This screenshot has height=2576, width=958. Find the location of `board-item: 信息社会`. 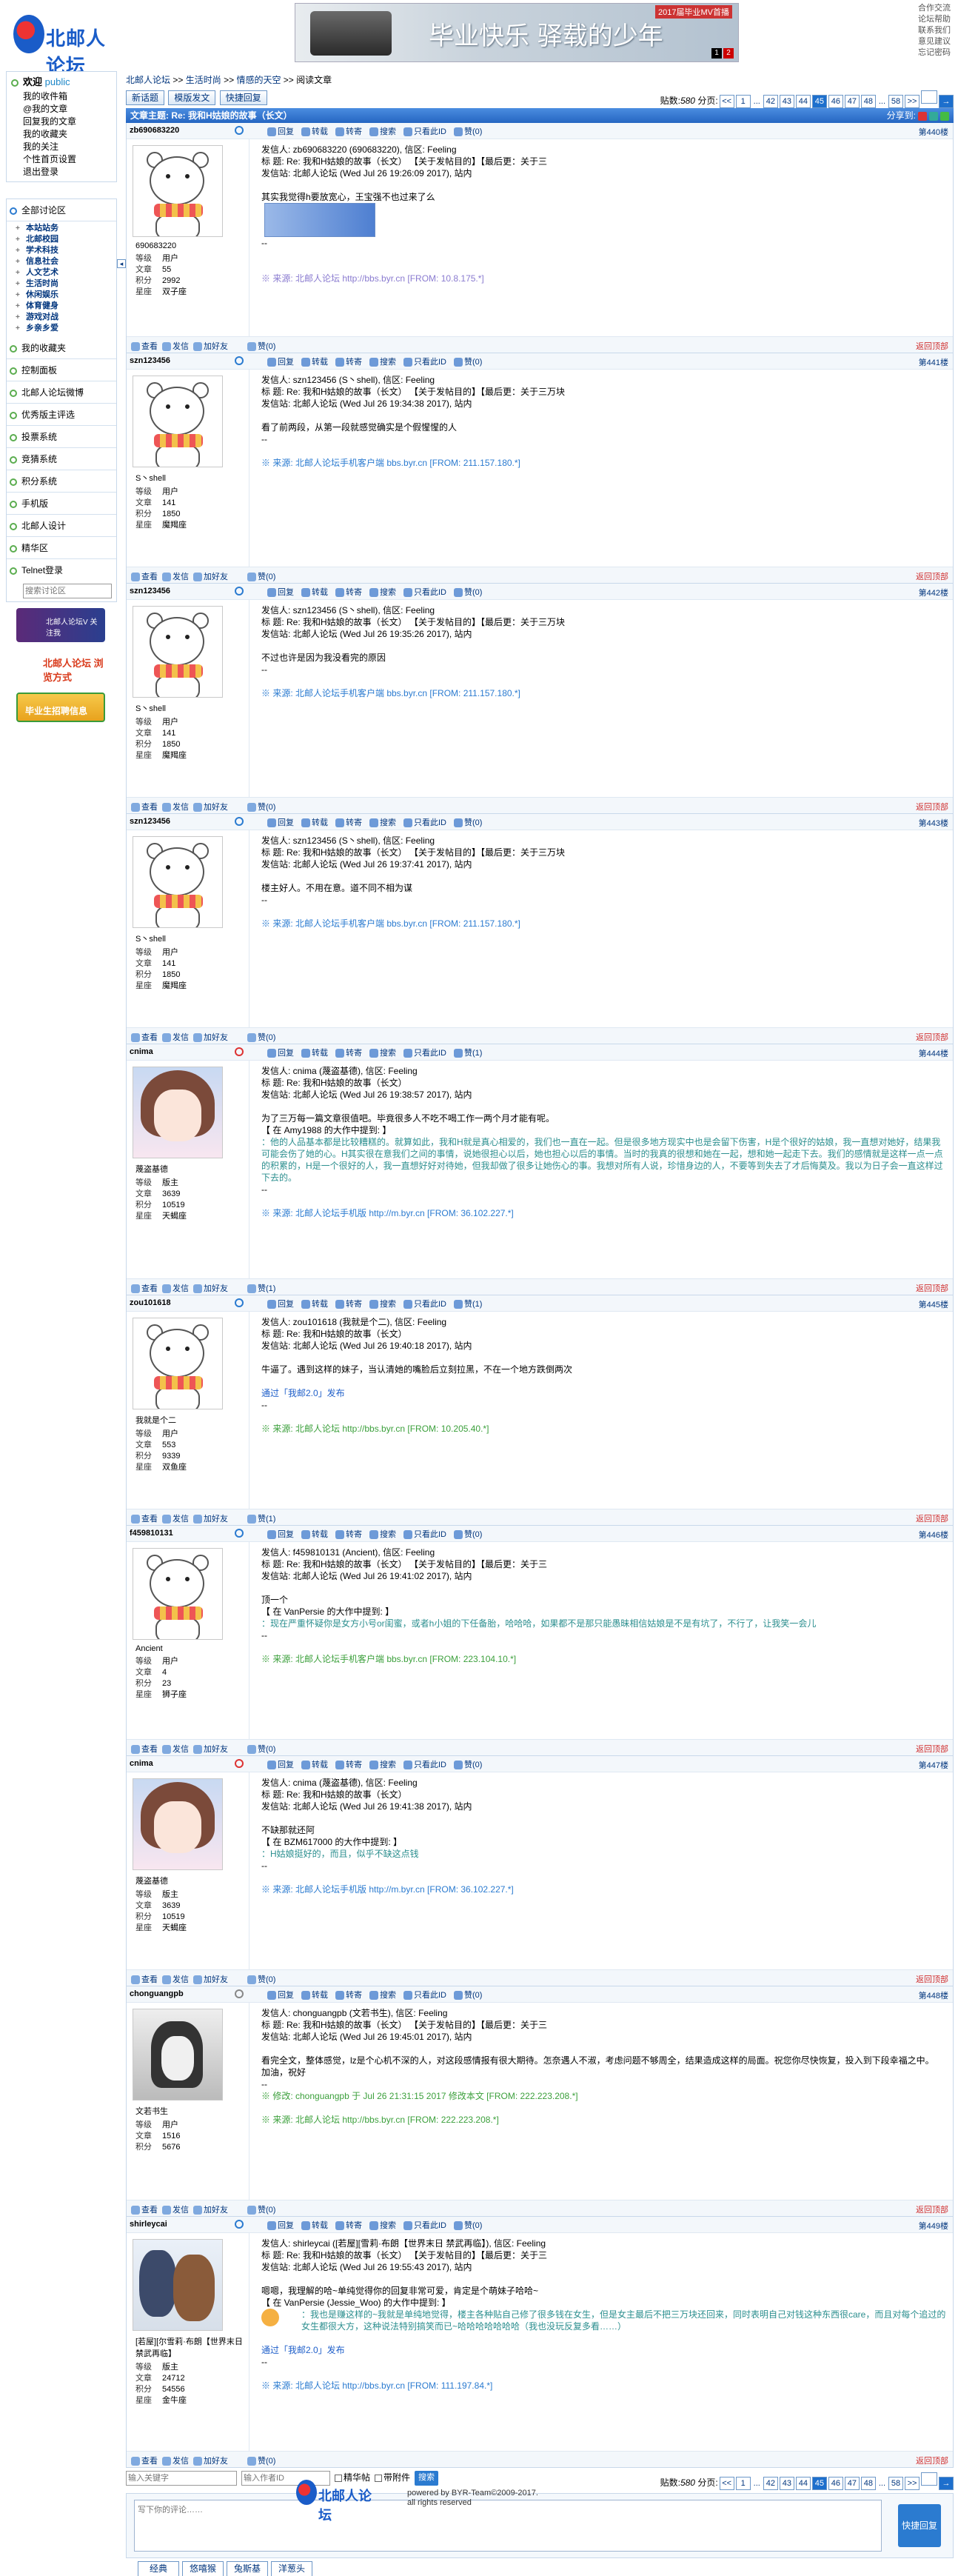

board-item: 信息社会 is located at coordinates (61, 261).